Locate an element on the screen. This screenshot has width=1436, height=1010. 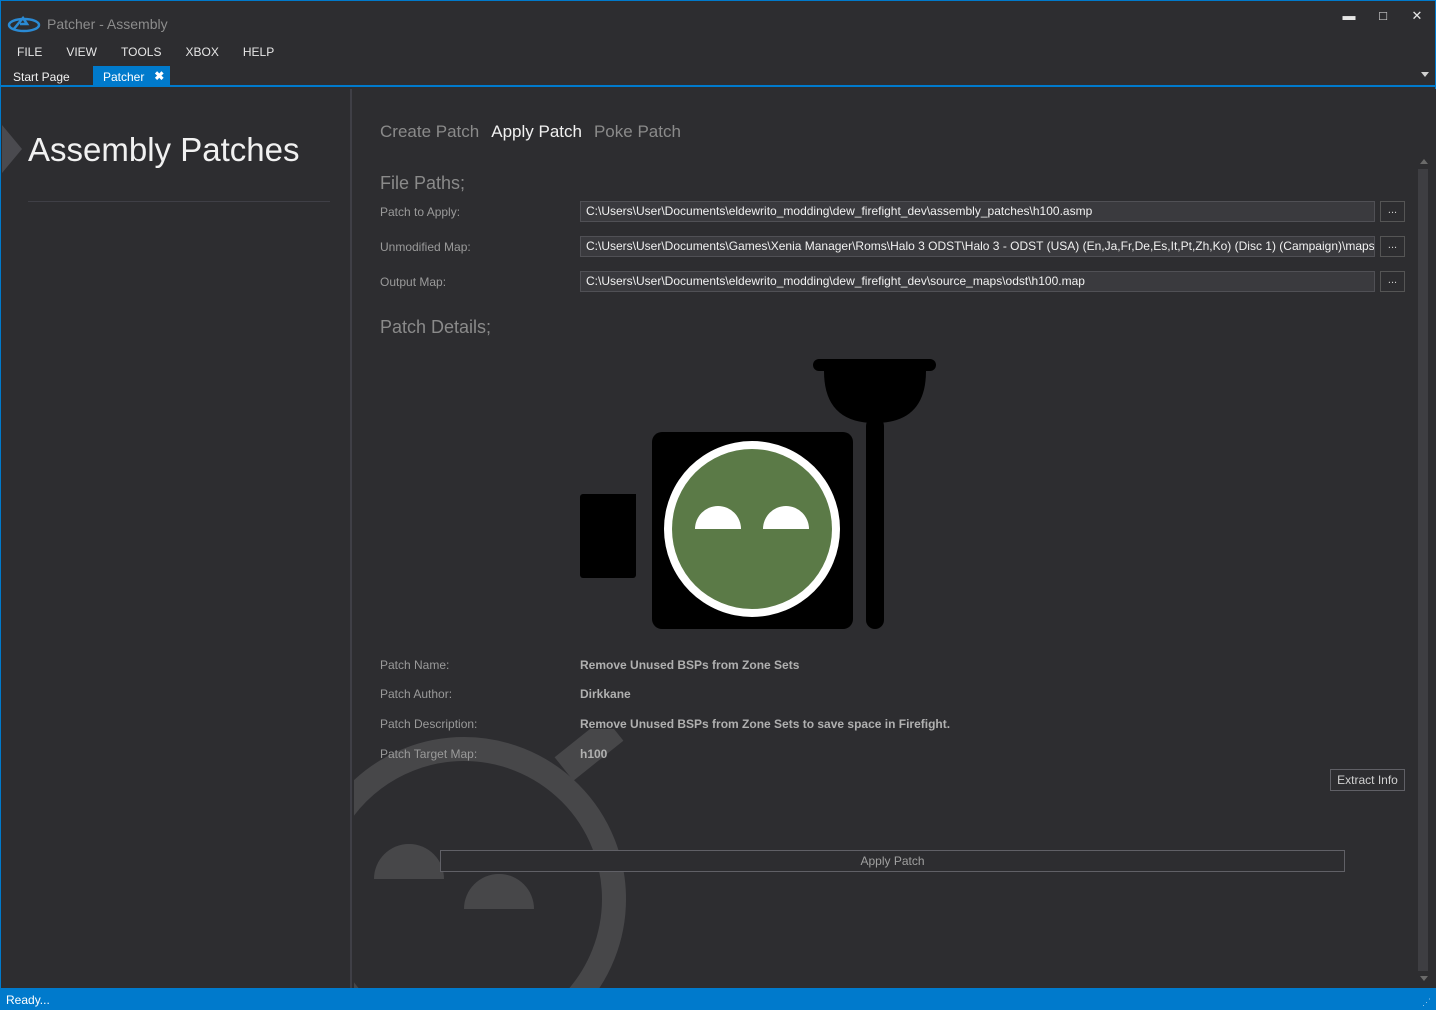
patch-mode-tabs: Create Patch Apply Patch Poke Patch is located at coordinates (530, 132).